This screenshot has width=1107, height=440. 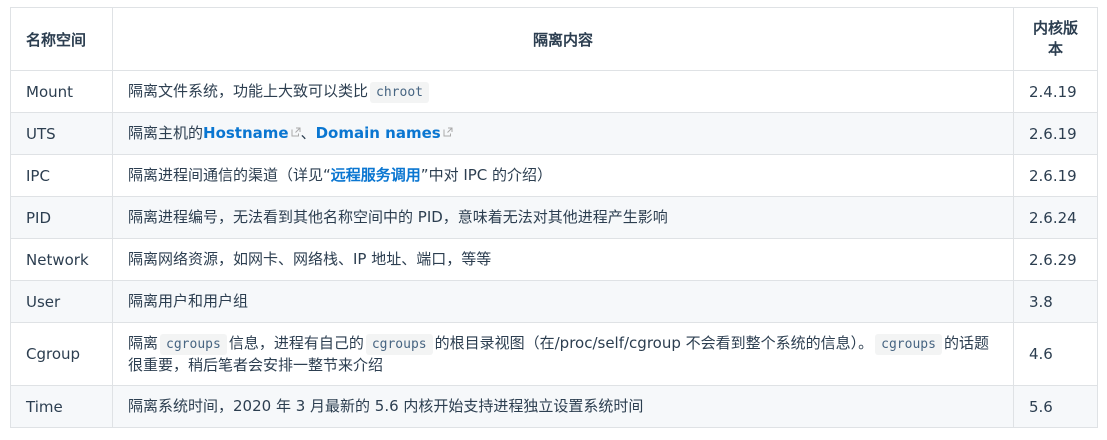 I want to click on namespace-name: Time, so click(x=61, y=406).